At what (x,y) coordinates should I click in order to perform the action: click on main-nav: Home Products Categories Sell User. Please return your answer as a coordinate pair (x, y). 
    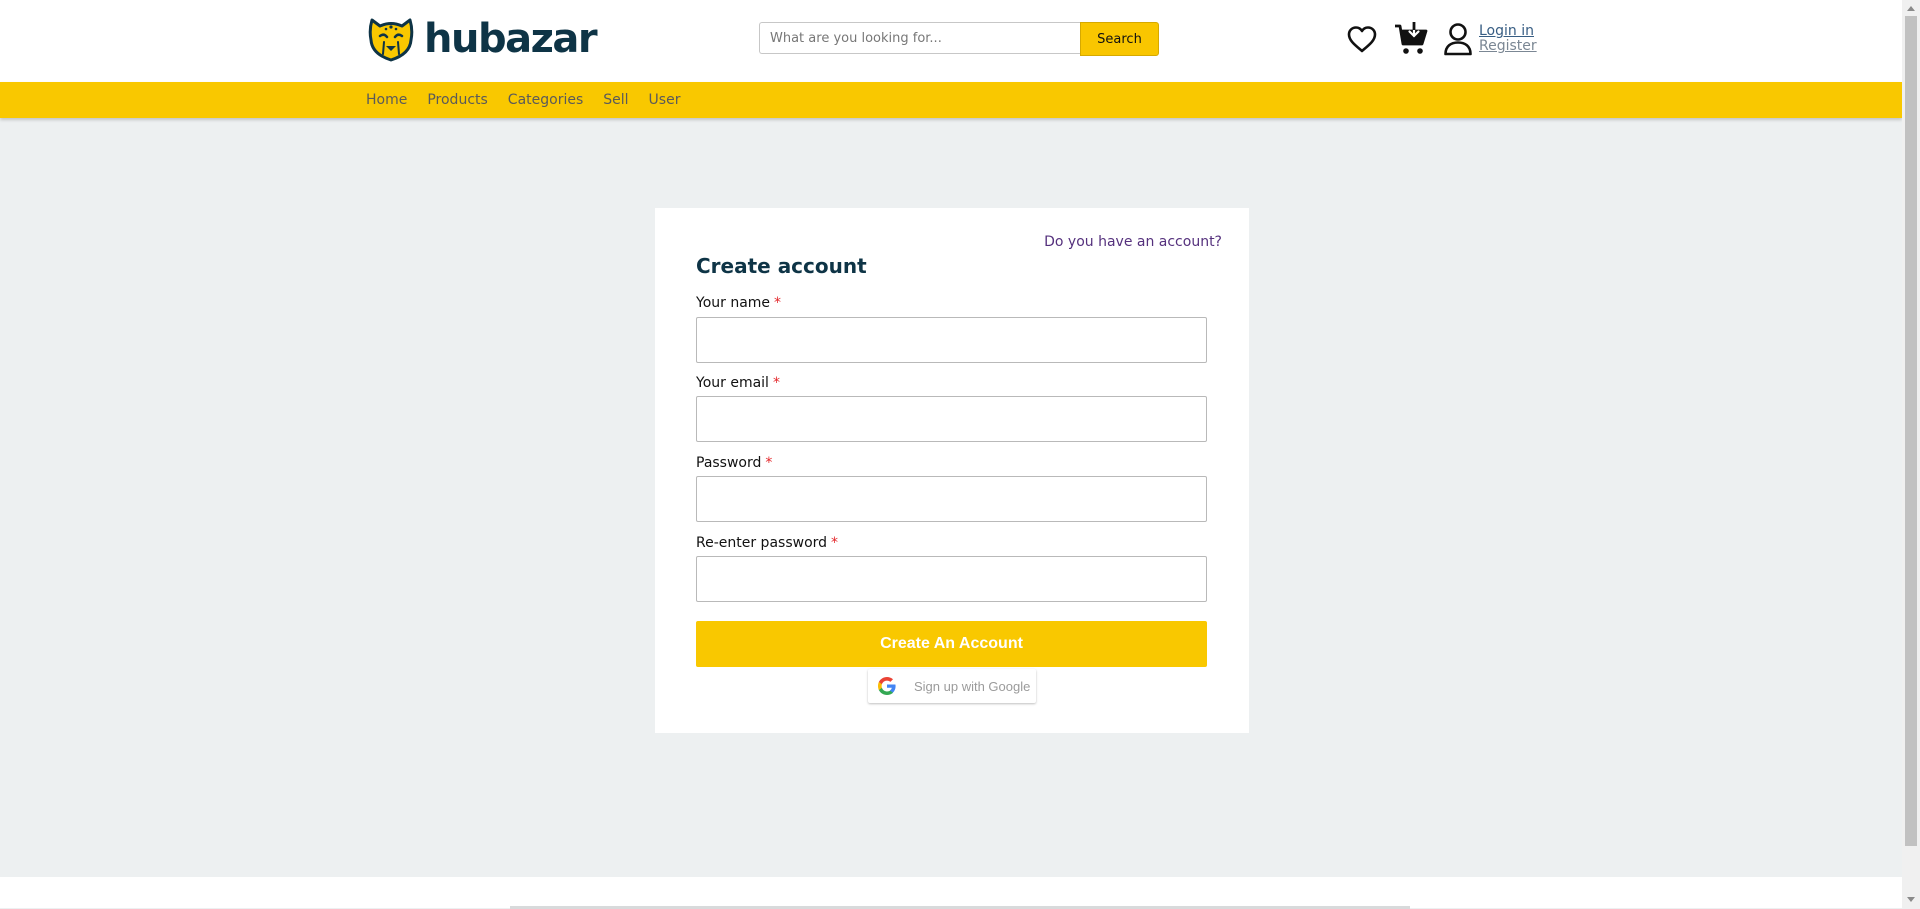
    Looking at the image, I should click on (523, 100).